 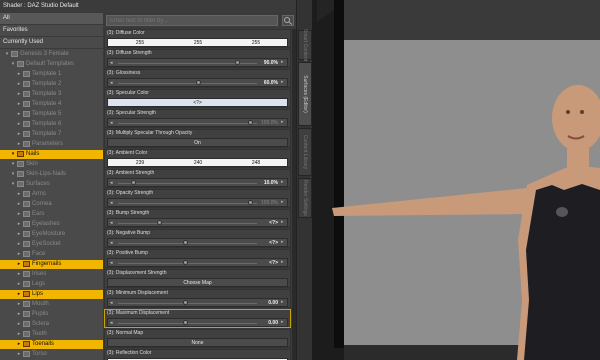 I want to click on tree-node-18: ▸ EyeMoisture, so click(x=51, y=234).